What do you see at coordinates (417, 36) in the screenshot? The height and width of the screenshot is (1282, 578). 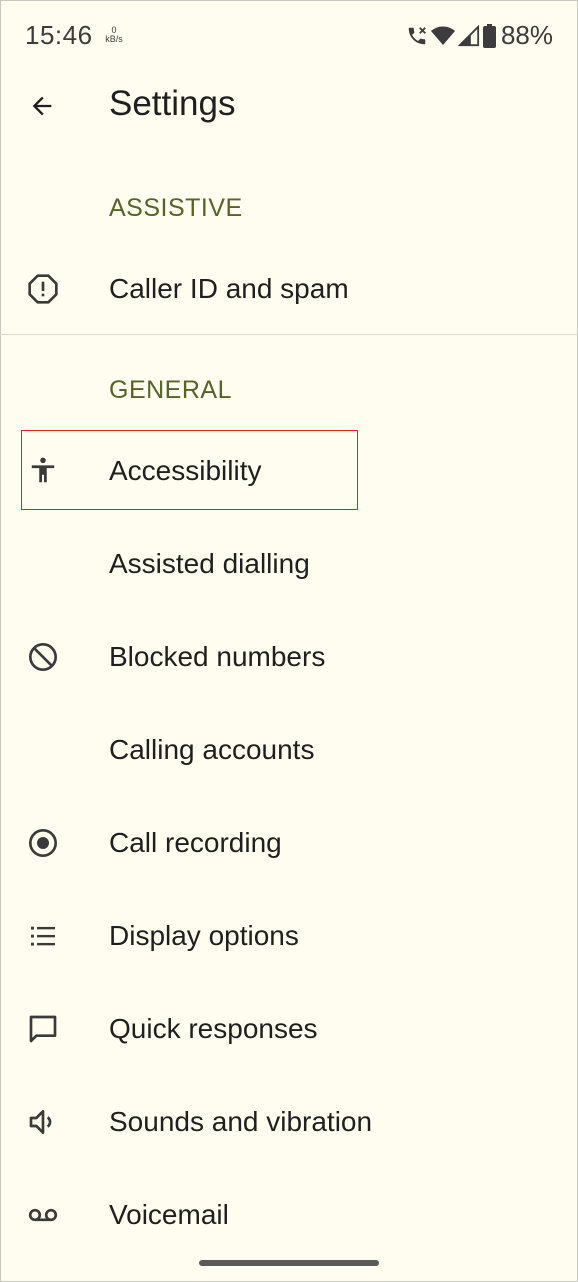 I see `wifi-calling-icon` at bounding box center [417, 36].